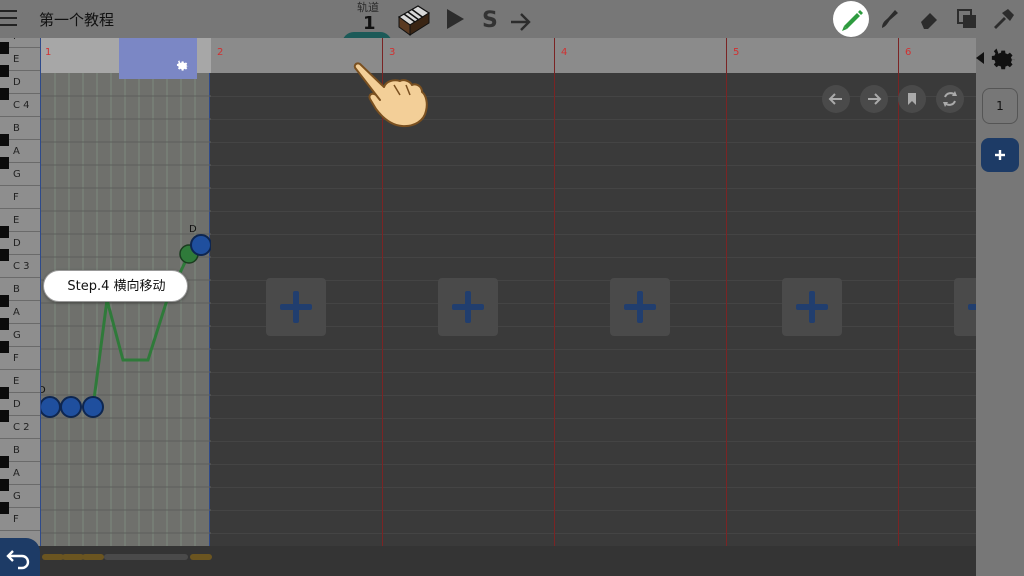 The width and height of the screenshot is (1024, 576). Describe the element at coordinates (929, 19) in the screenshot. I see `eraser-icon` at that location.